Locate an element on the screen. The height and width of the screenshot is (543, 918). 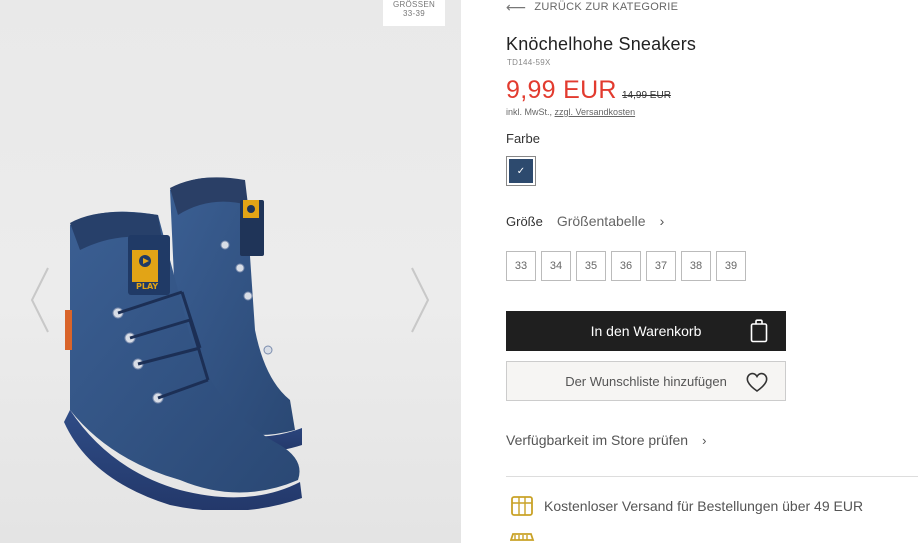
shipping-costs-link: zzgl. Versandkosten is located at coordinates (595, 112).